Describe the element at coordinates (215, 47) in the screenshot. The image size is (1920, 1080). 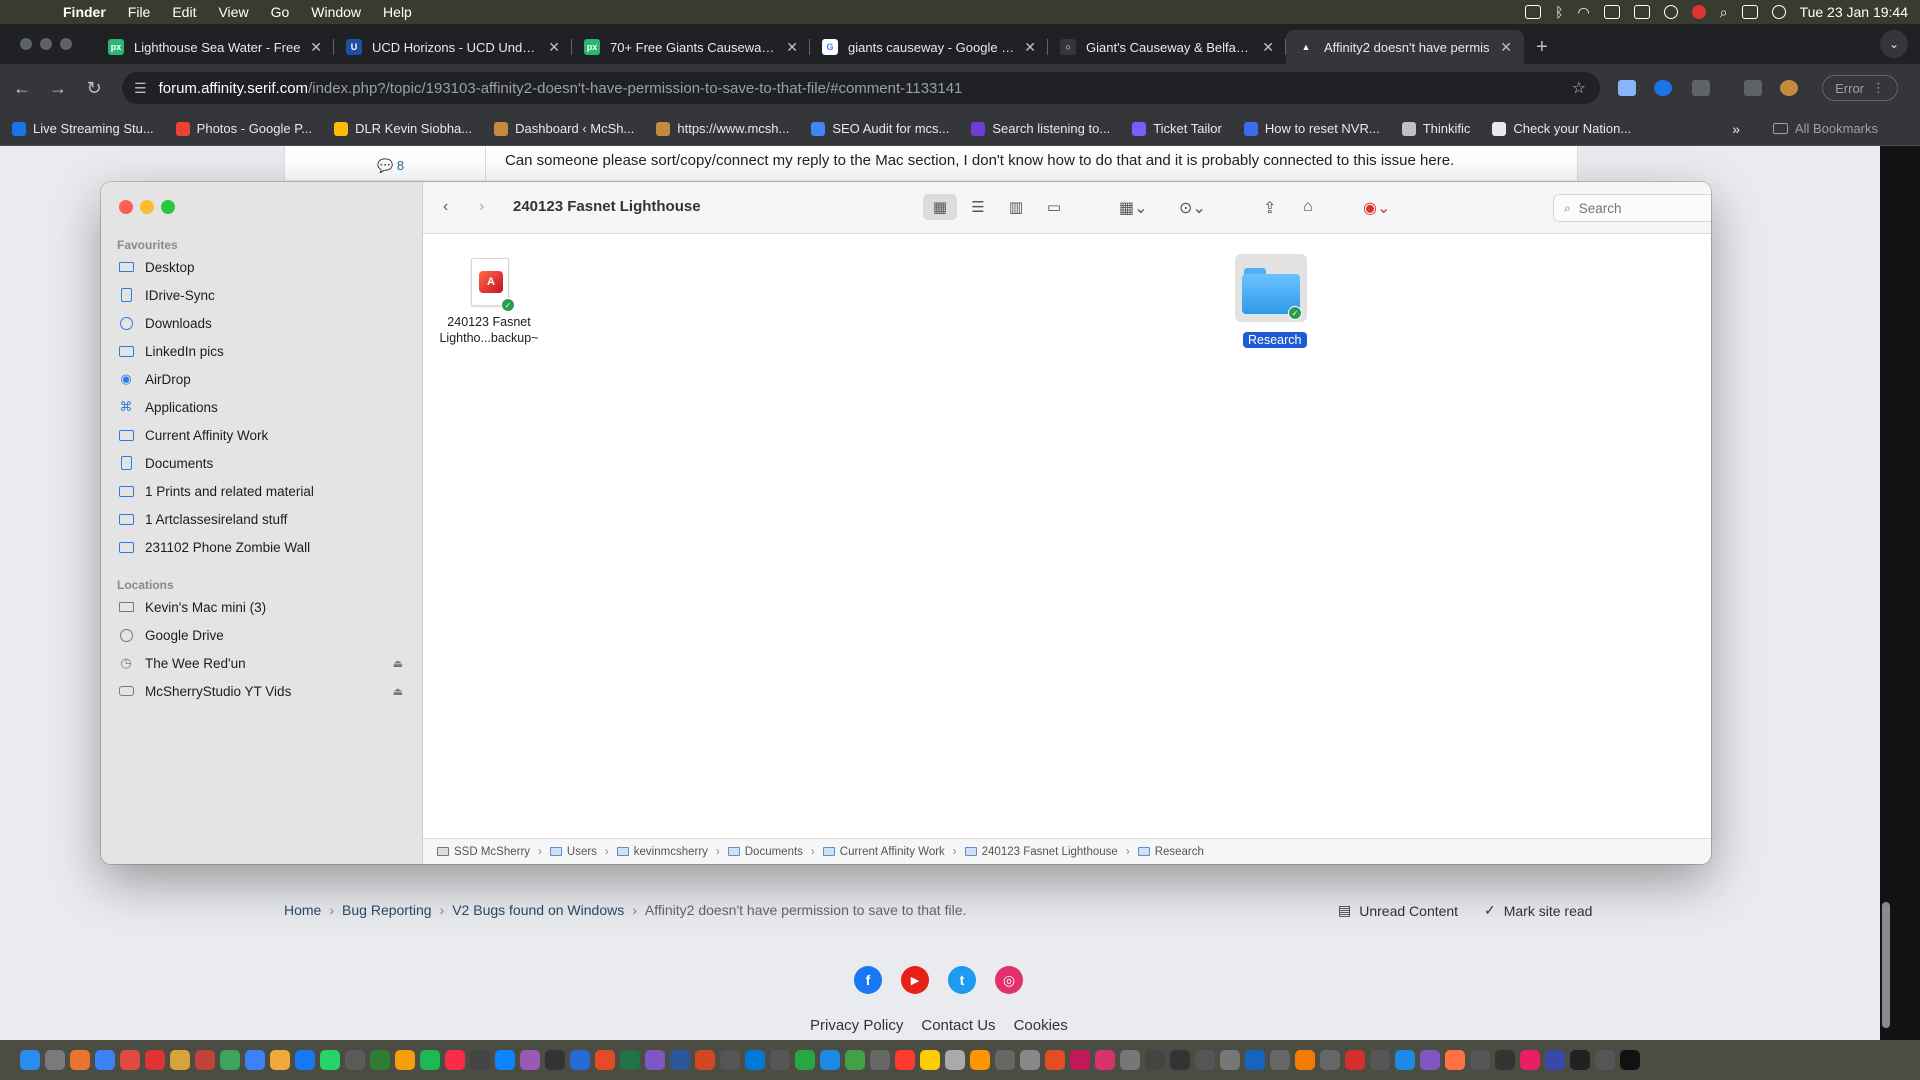
I see `tab-lighthouse-sea-water: px Lighthouse Sea Water - Free ✕` at that location.